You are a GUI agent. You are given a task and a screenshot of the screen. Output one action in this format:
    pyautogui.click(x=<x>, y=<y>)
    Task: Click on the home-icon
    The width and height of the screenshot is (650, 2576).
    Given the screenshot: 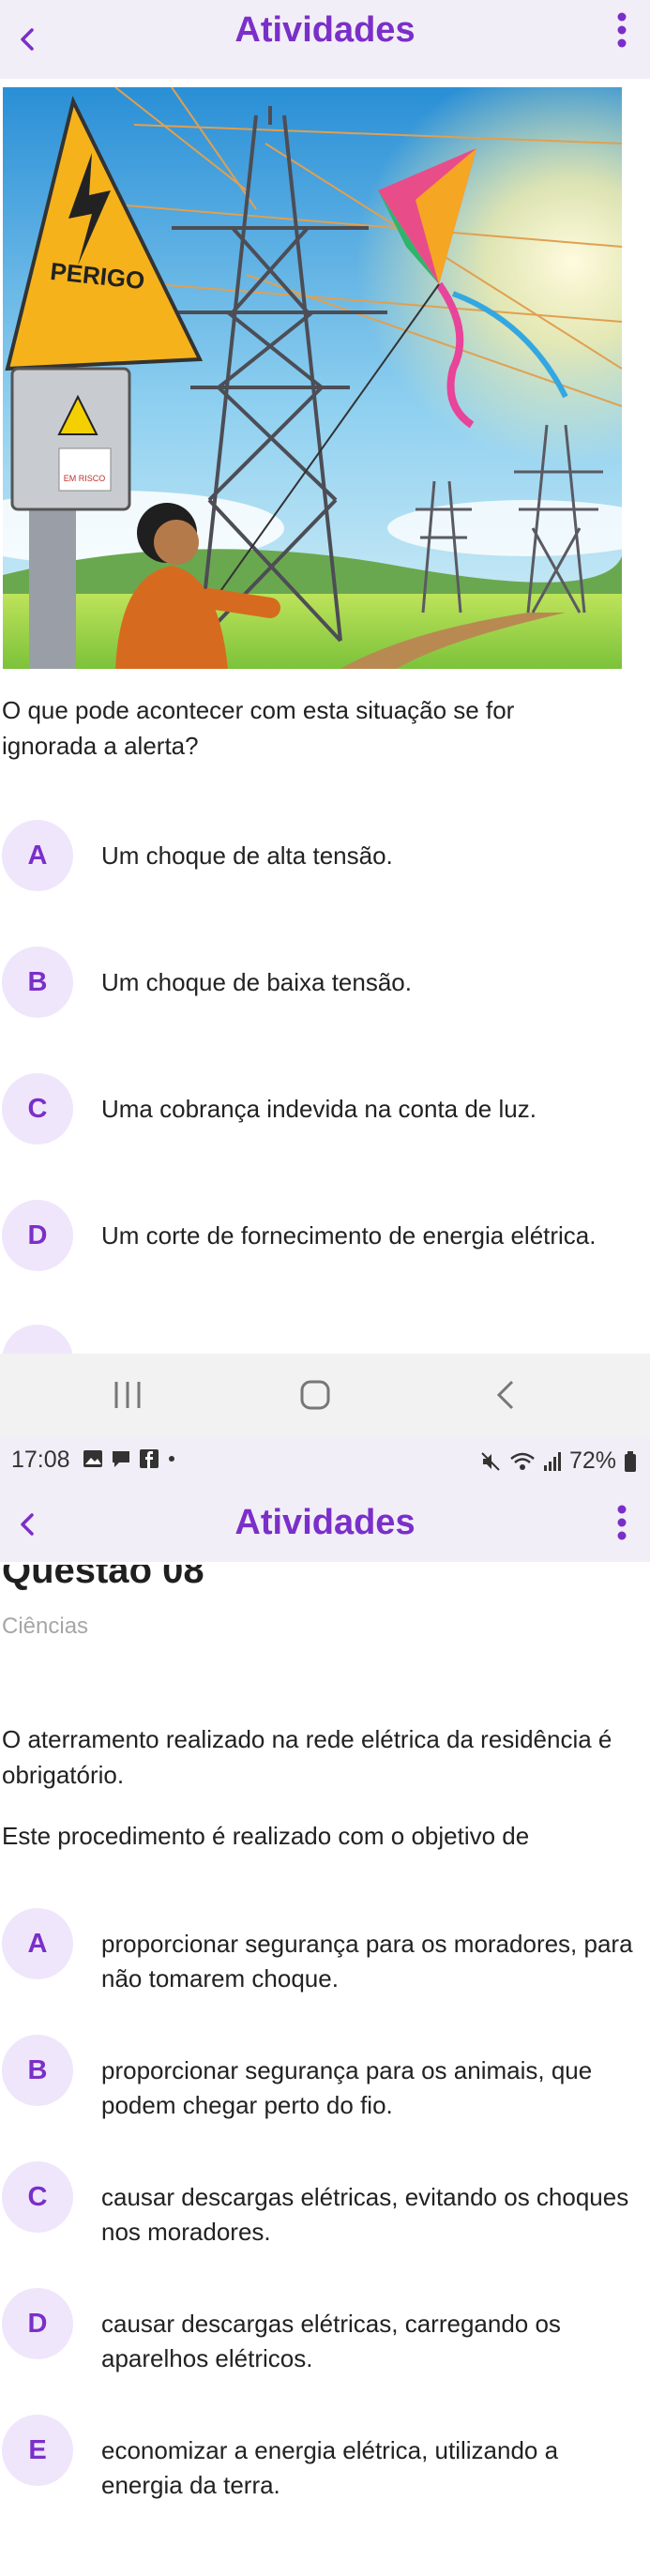 What is the action you would take?
    pyautogui.click(x=315, y=1395)
    